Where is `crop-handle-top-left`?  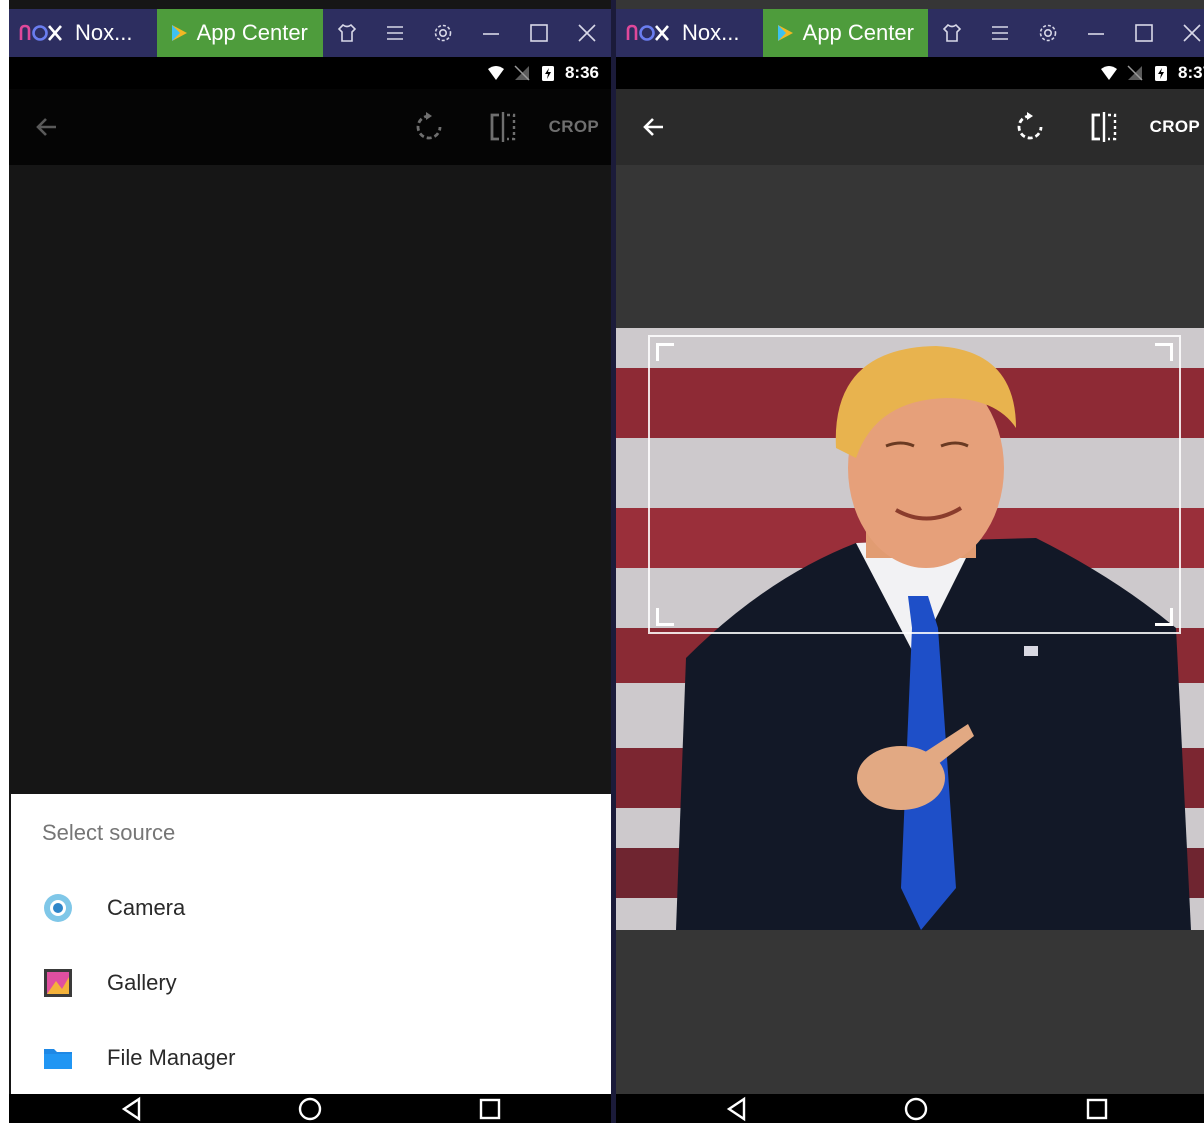 crop-handle-top-left is located at coordinates (665, 352).